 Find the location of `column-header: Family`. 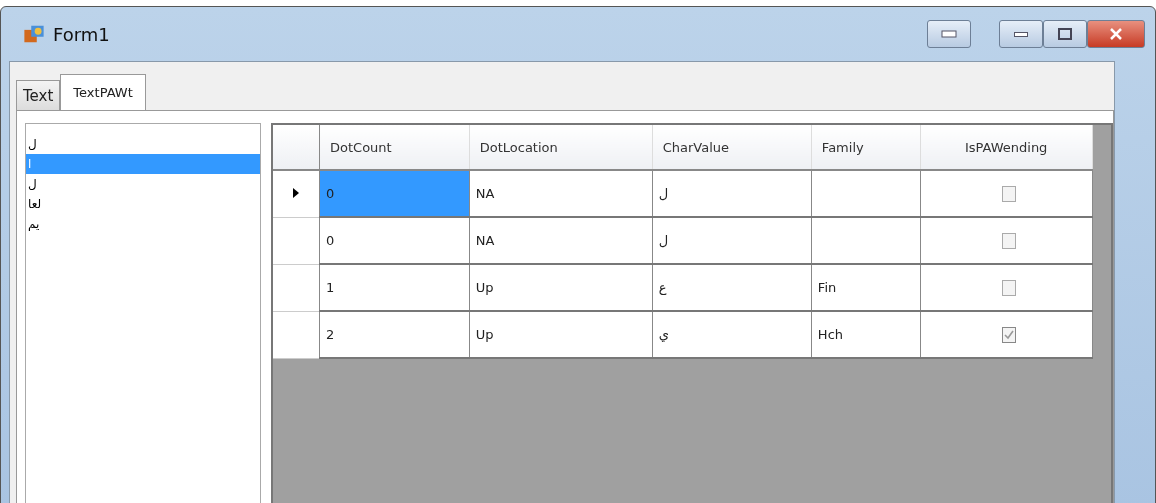

column-header: Family is located at coordinates (866, 147).